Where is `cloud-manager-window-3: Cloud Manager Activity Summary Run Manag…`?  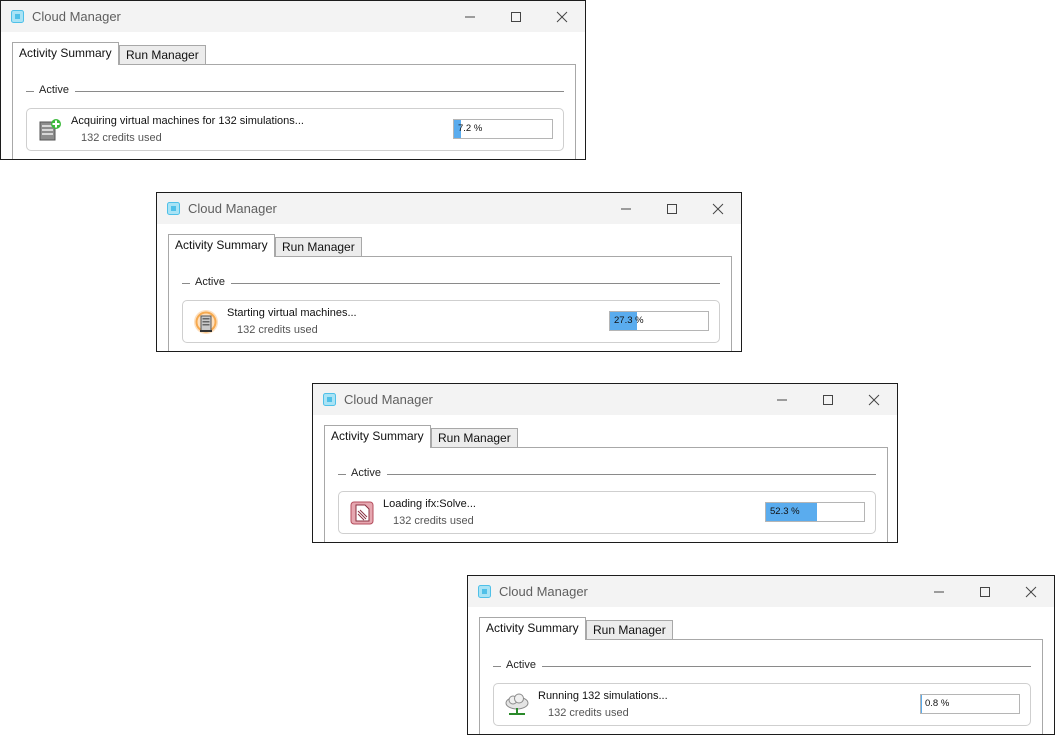
cloud-manager-window-3: Cloud Manager Activity Summary Run Manag… is located at coordinates (605, 463).